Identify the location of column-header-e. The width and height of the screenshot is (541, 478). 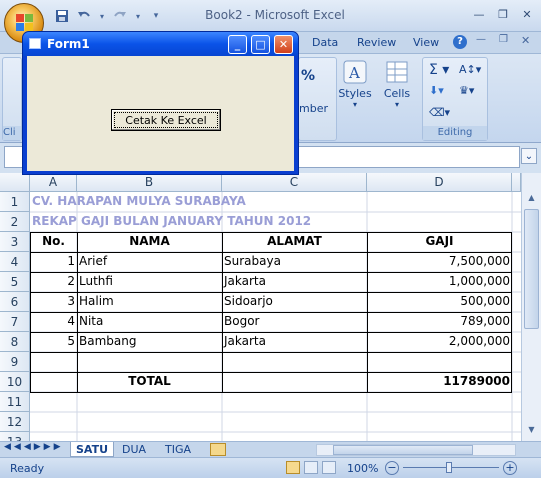
(516, 182).